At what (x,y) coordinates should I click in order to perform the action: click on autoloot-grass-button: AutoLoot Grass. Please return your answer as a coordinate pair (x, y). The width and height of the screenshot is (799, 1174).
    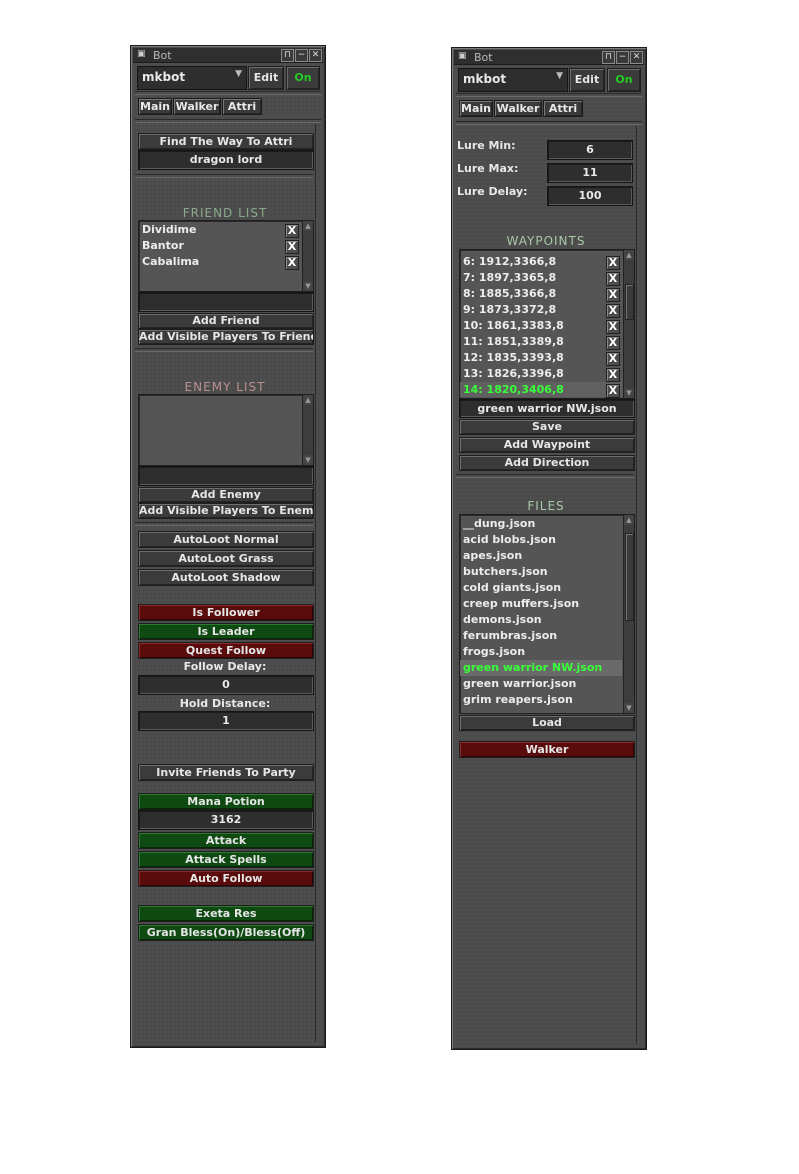
    Looking at the image, I should click on (226, 558).